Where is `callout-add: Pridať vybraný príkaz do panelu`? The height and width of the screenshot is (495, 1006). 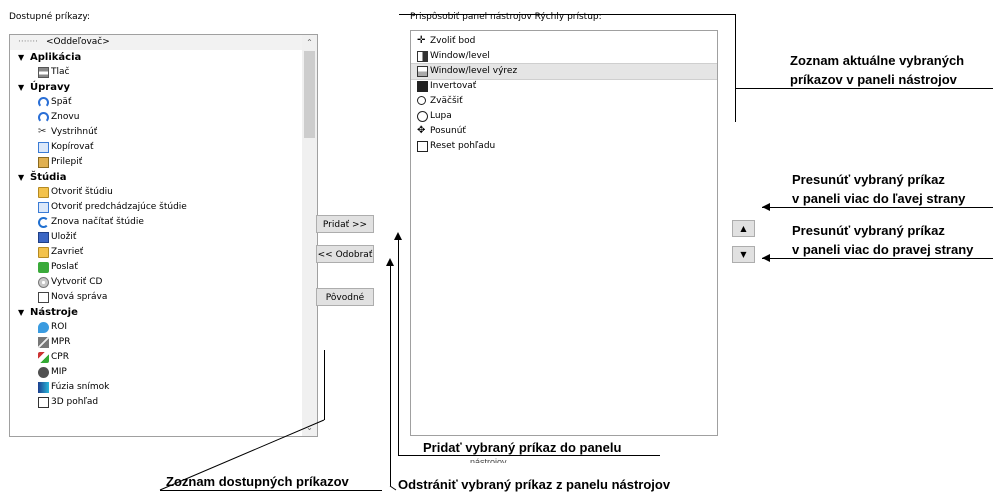 callout-add: Pridať vybraný príkaz do panelu is located at coordinates (522, 447).